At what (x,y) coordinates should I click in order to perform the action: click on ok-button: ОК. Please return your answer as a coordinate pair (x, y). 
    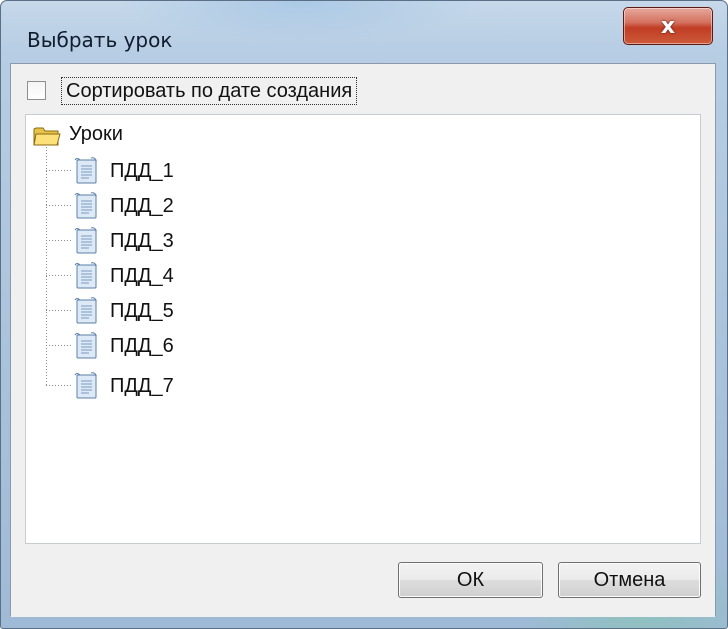
    Looking at the image, I should click on (470, 580).